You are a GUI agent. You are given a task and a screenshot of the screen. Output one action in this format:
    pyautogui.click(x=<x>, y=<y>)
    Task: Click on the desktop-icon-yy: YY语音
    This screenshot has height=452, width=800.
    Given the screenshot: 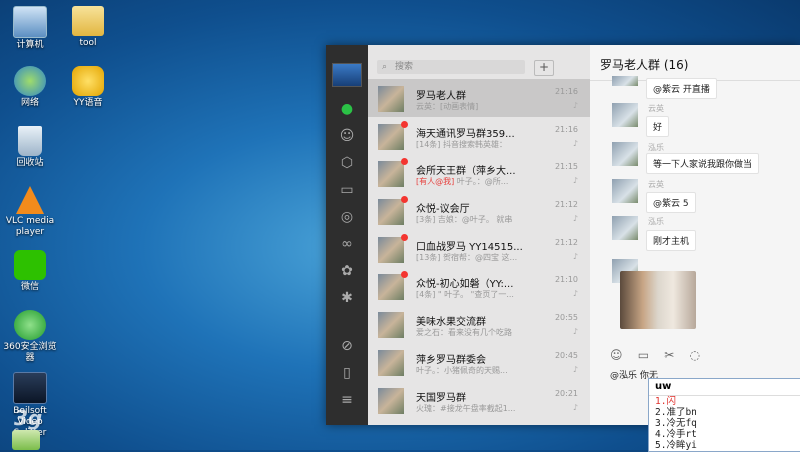 What is the action you would take?
    pyautogui.click(x=88, y=87)
    